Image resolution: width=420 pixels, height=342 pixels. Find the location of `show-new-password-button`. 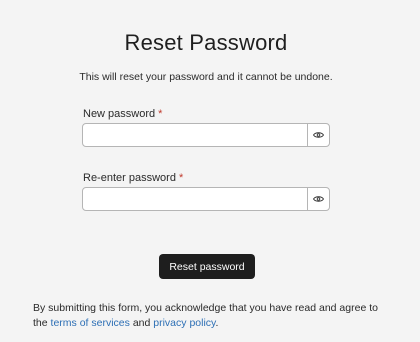

show-new-password-button is located at coordinates (318, 135).